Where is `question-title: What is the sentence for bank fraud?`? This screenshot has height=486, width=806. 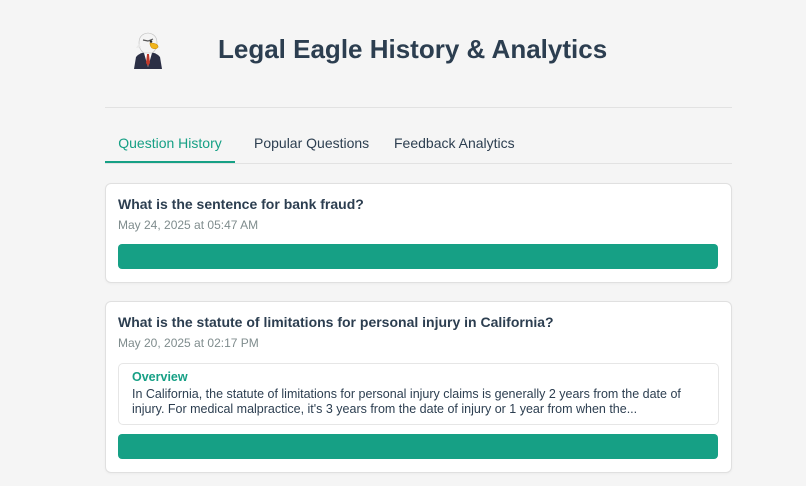 question-title: What is the sentence for bank fraud? is located at coordinates (241, 204).